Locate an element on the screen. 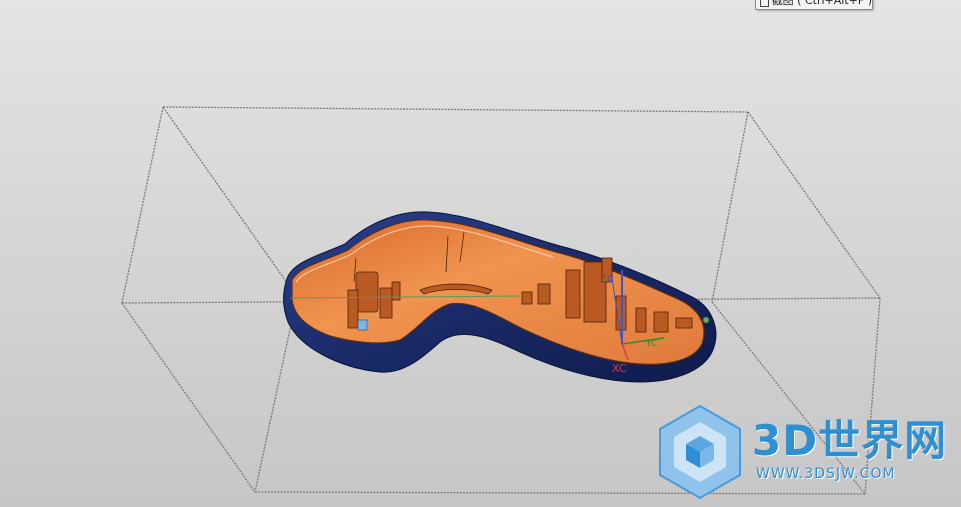 This screenshot has height=507, width=961. axis-label-yc: YC is located at coordinates (652, 344).